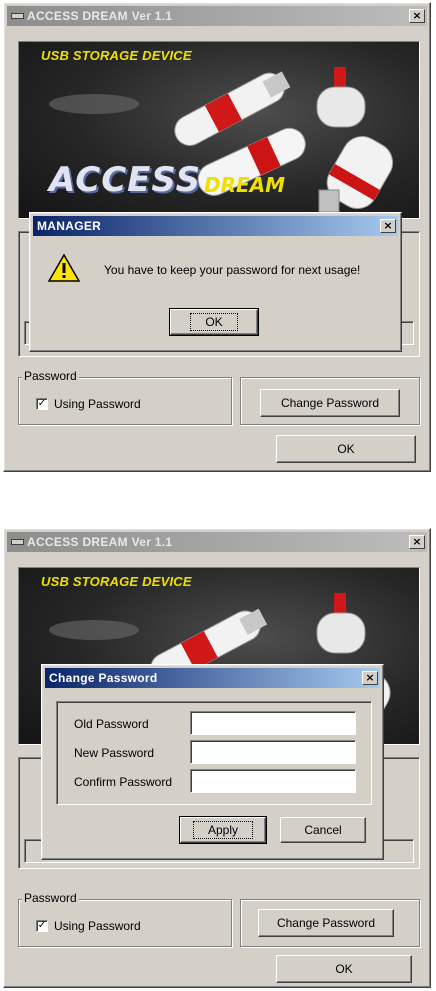 The width and height of the screenshot is (436, 991). Describe the element at coordinates (273, 752) in the screenshot. I see `new-password-input` at that location.